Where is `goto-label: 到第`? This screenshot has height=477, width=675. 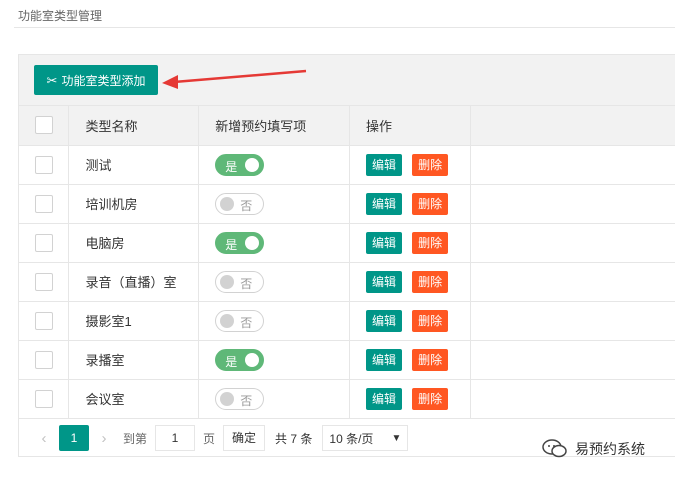
goto-label: 到第 is located at coordinates (135, 438).